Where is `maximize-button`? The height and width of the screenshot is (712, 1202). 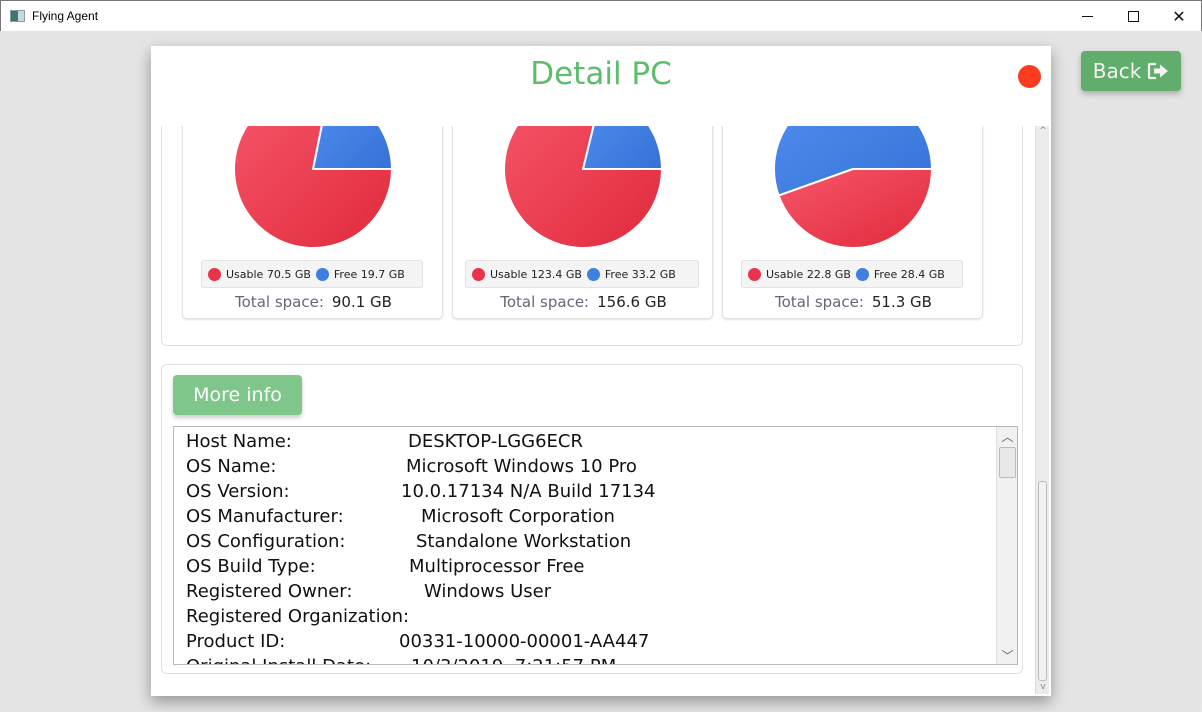
maximize-button is located at coordinates (1133, 16).